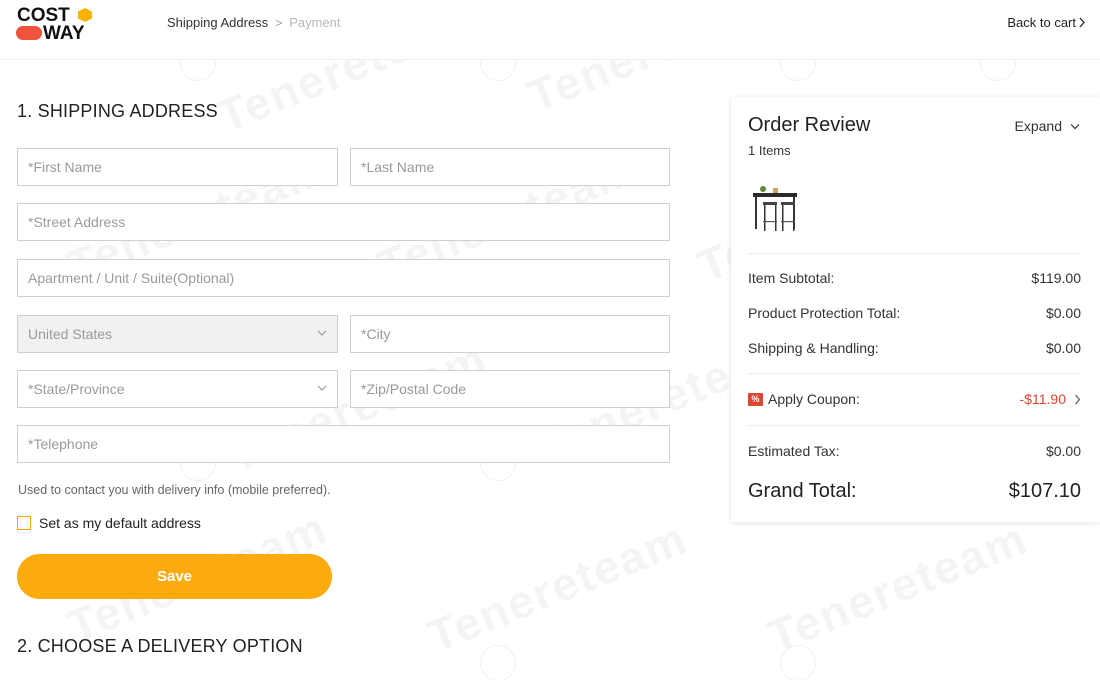 The image size is (1100, 680). I want to click on shipping-address-title: 1. SHIPPING ADDRESS, so click(117, 111).